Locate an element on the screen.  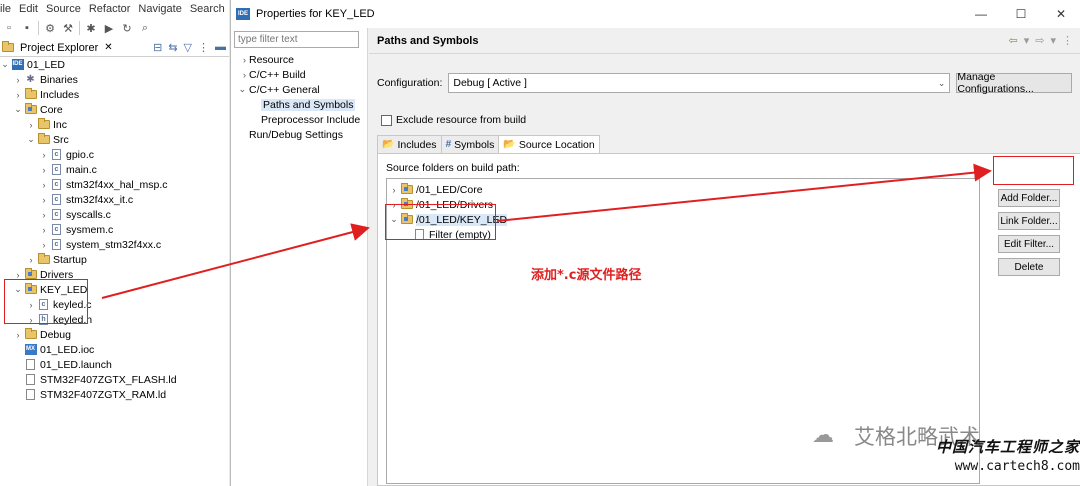
maximize-button: ☐ is located at coordinates (1021, 14).